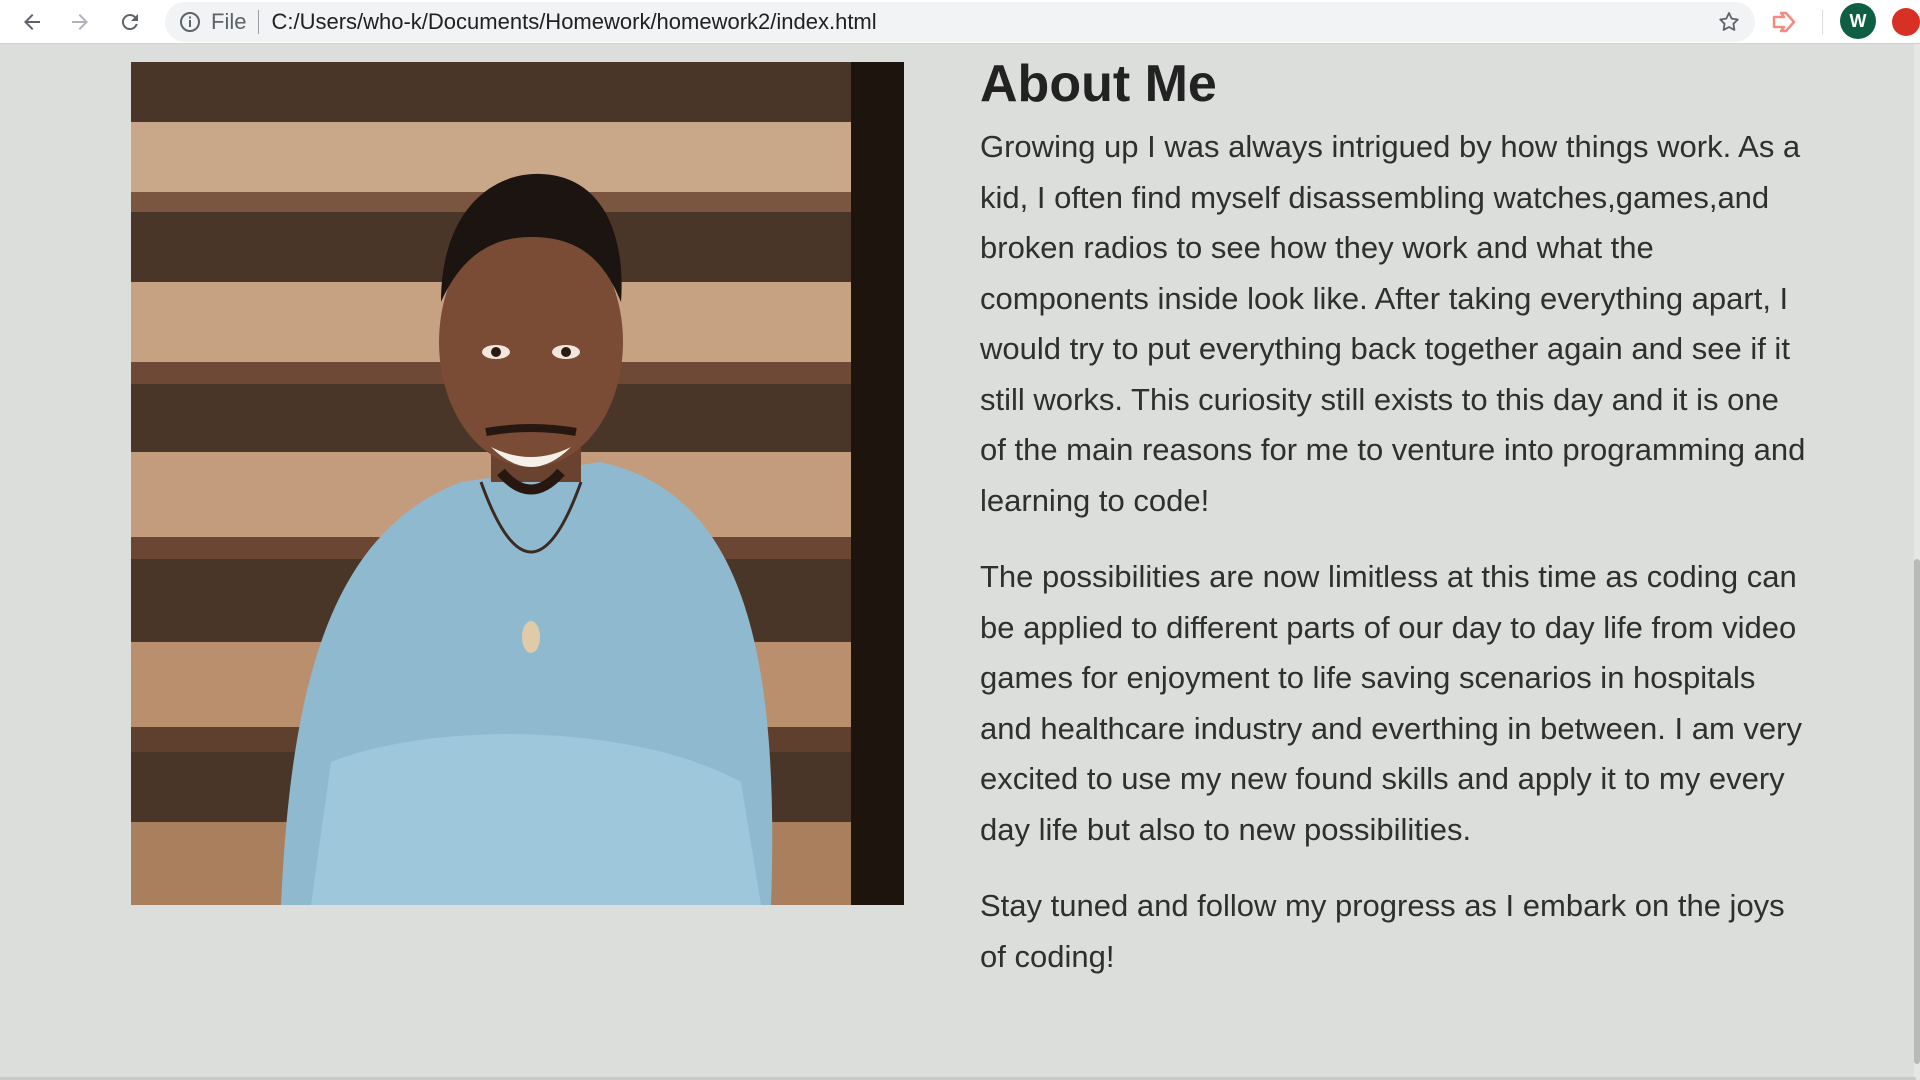  Describe the element at coordinates (32, 22) in the screenshot. I see `back-arrow-icon` at that location.